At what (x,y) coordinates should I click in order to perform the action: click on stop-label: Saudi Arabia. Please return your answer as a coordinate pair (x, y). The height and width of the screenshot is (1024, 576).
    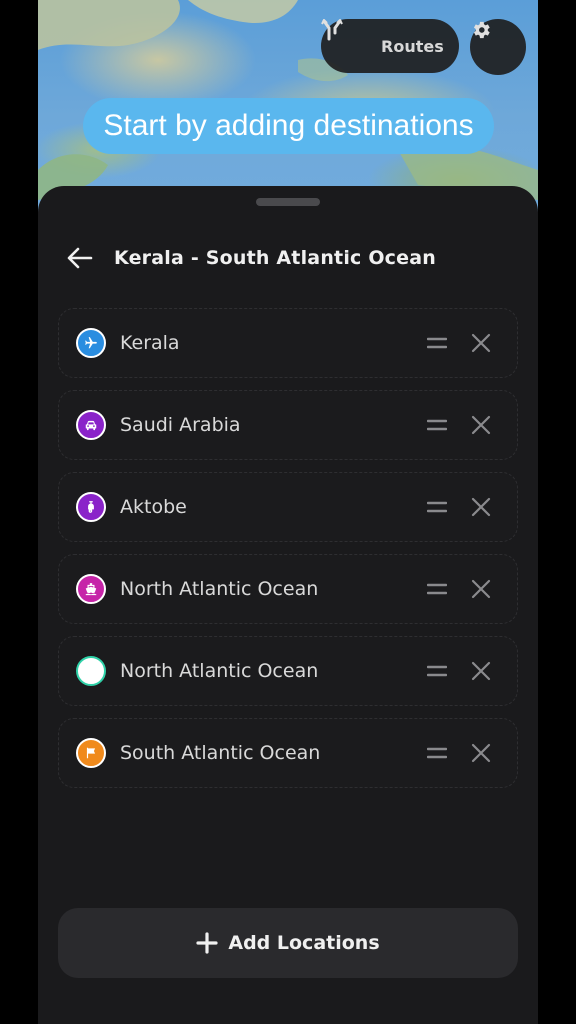
    Looking at the image, I should click on (180, 424).